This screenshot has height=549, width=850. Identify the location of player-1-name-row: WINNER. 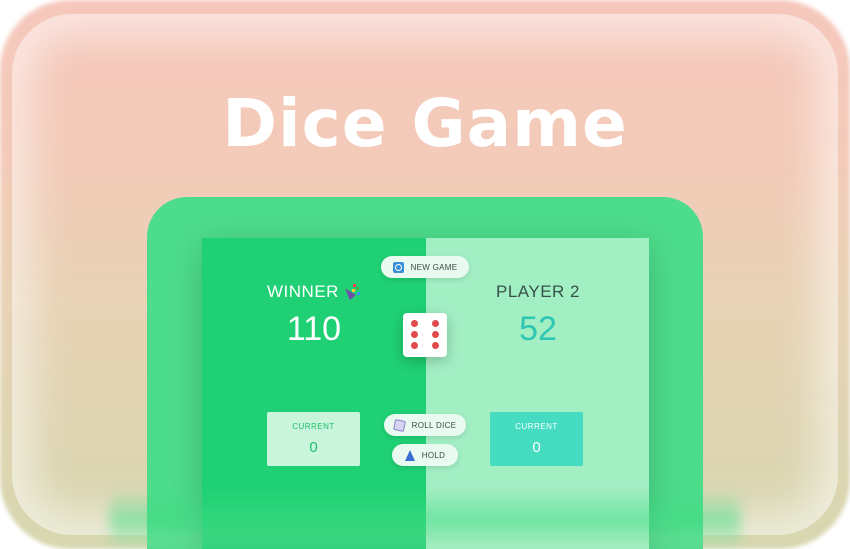
(314, 292).